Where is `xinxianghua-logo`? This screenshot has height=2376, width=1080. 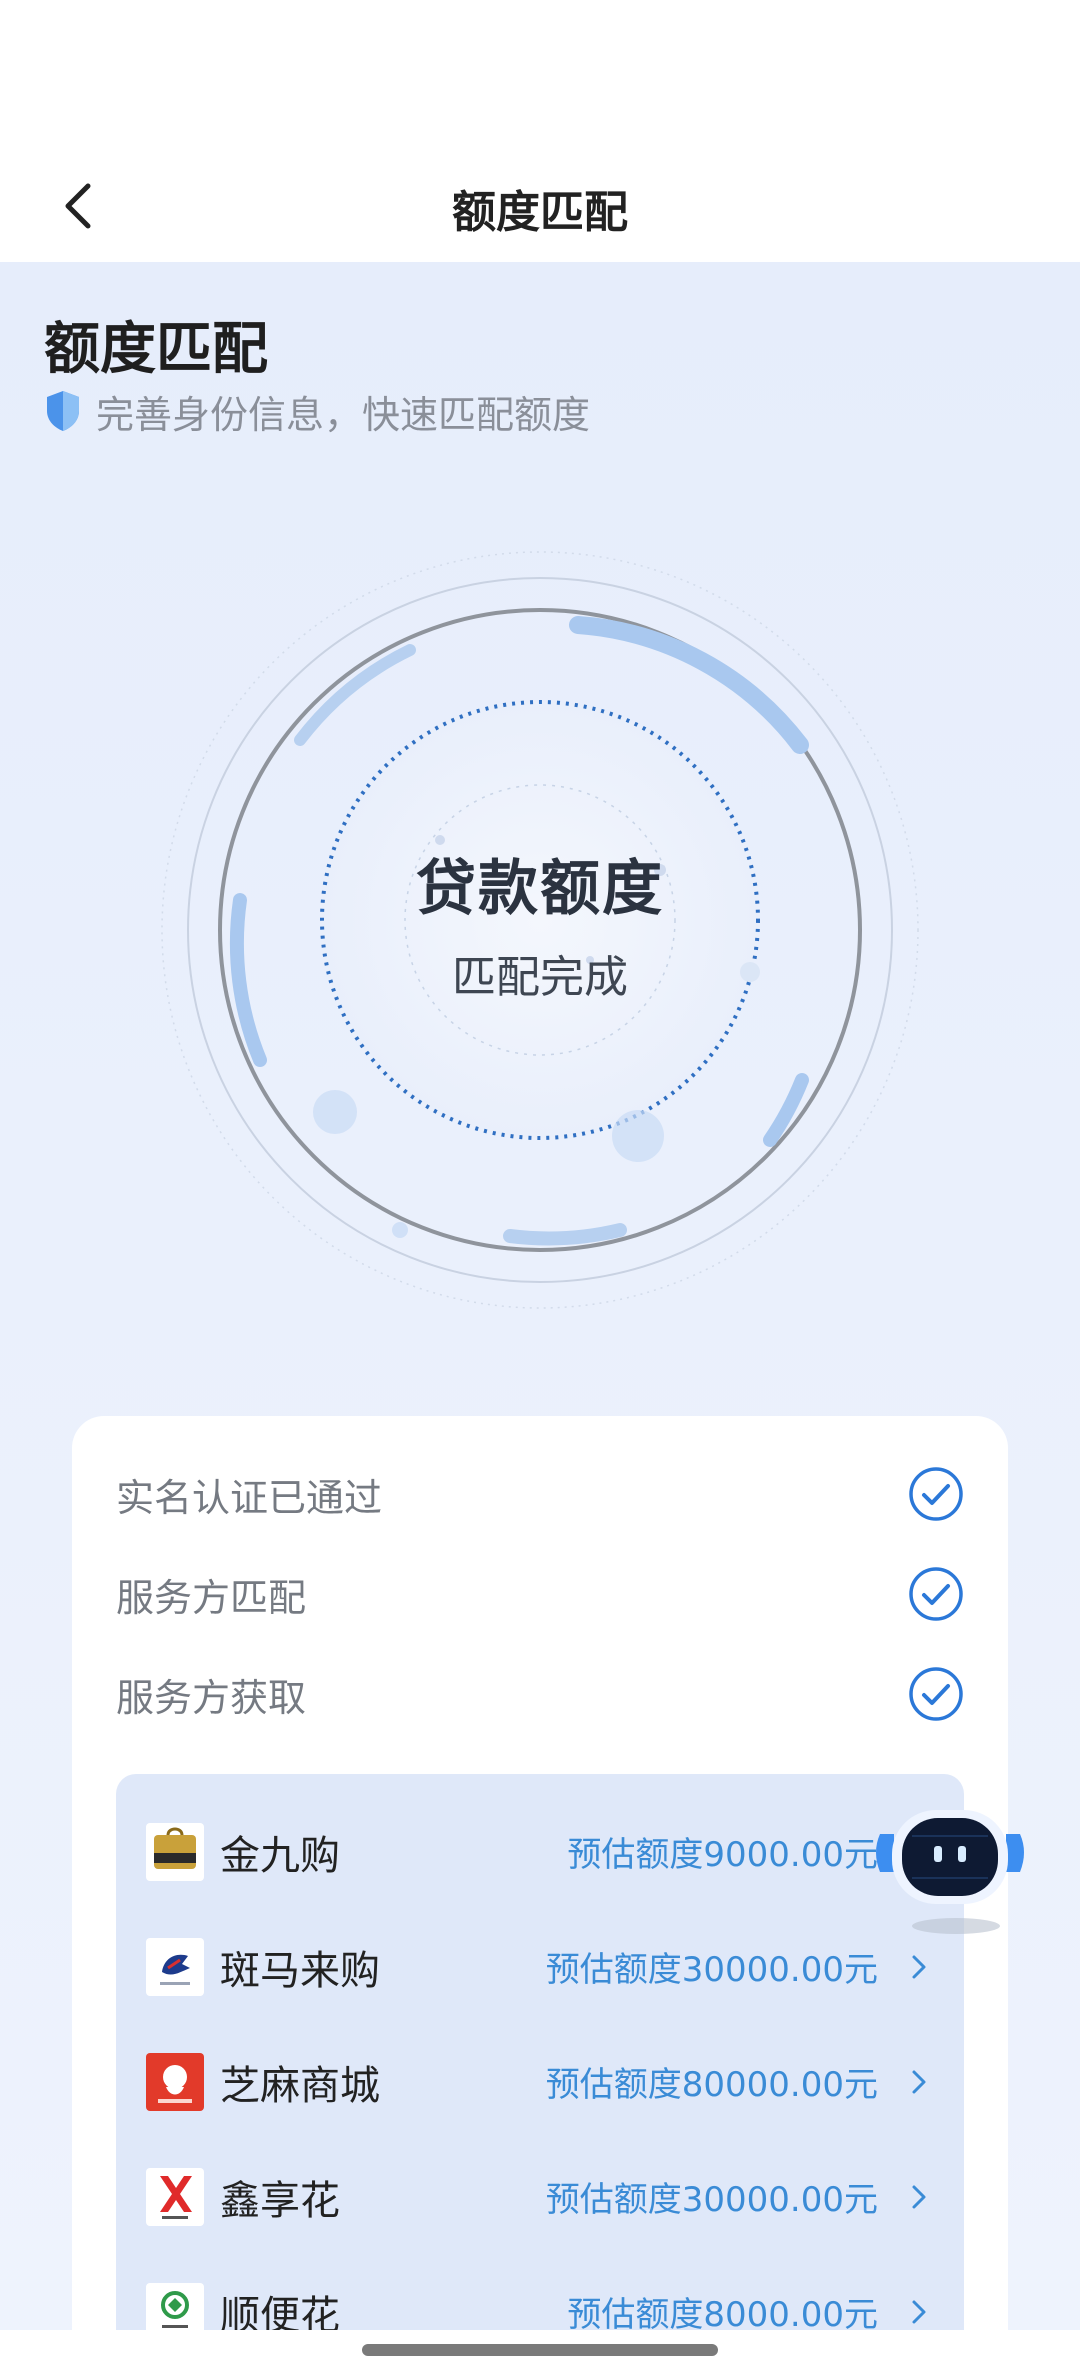 xinxianghua-logo is located at coordinates (175, 2196).